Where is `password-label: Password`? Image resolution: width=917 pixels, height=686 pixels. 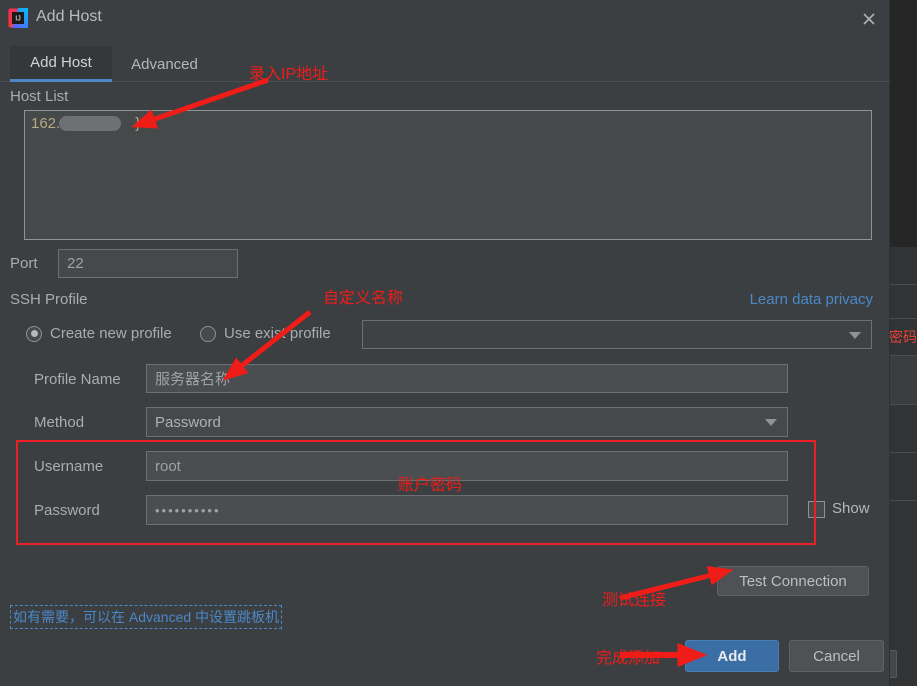 password-label: Password is located at coordinates (67, 510).